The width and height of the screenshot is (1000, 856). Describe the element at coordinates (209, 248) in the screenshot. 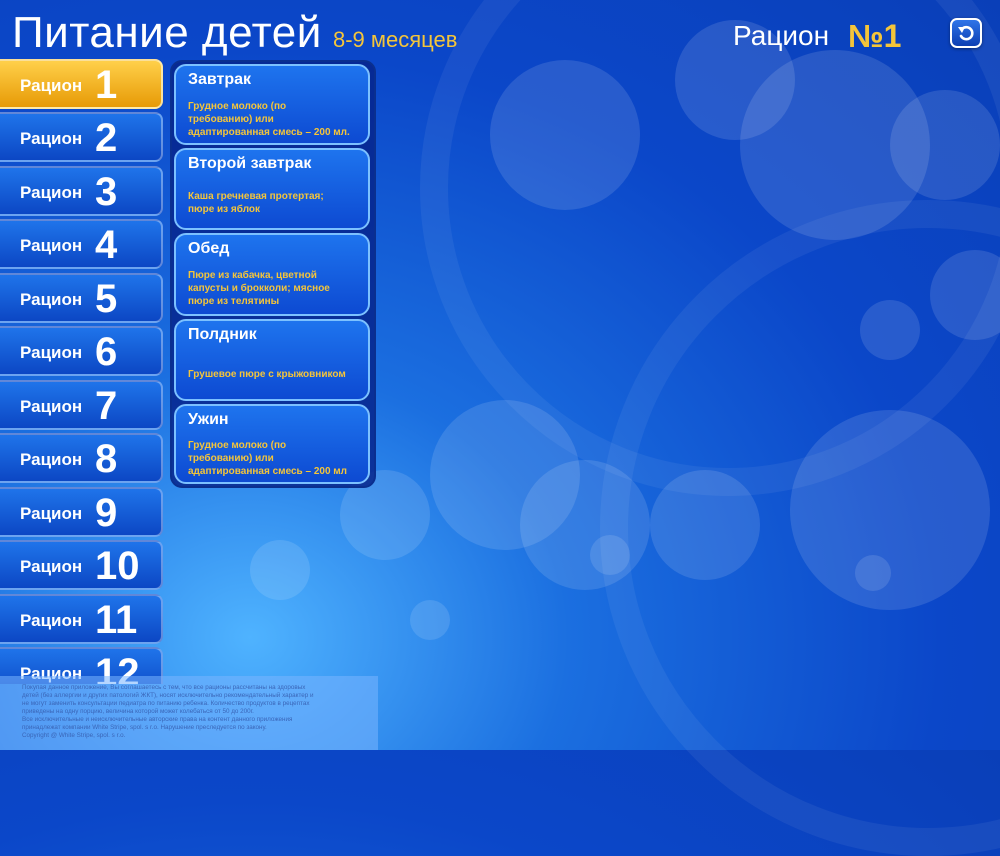

I see `meal-title: Обед` at that location.